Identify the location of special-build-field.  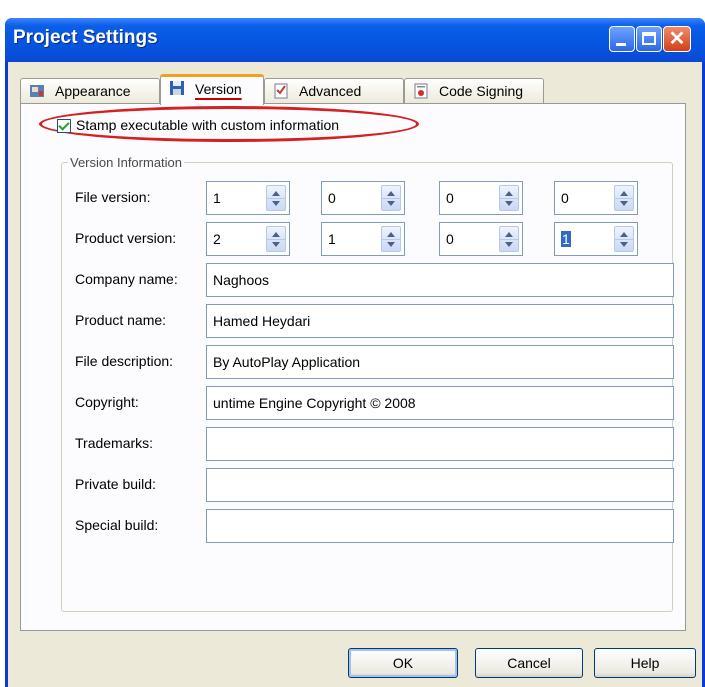
(440, 526).